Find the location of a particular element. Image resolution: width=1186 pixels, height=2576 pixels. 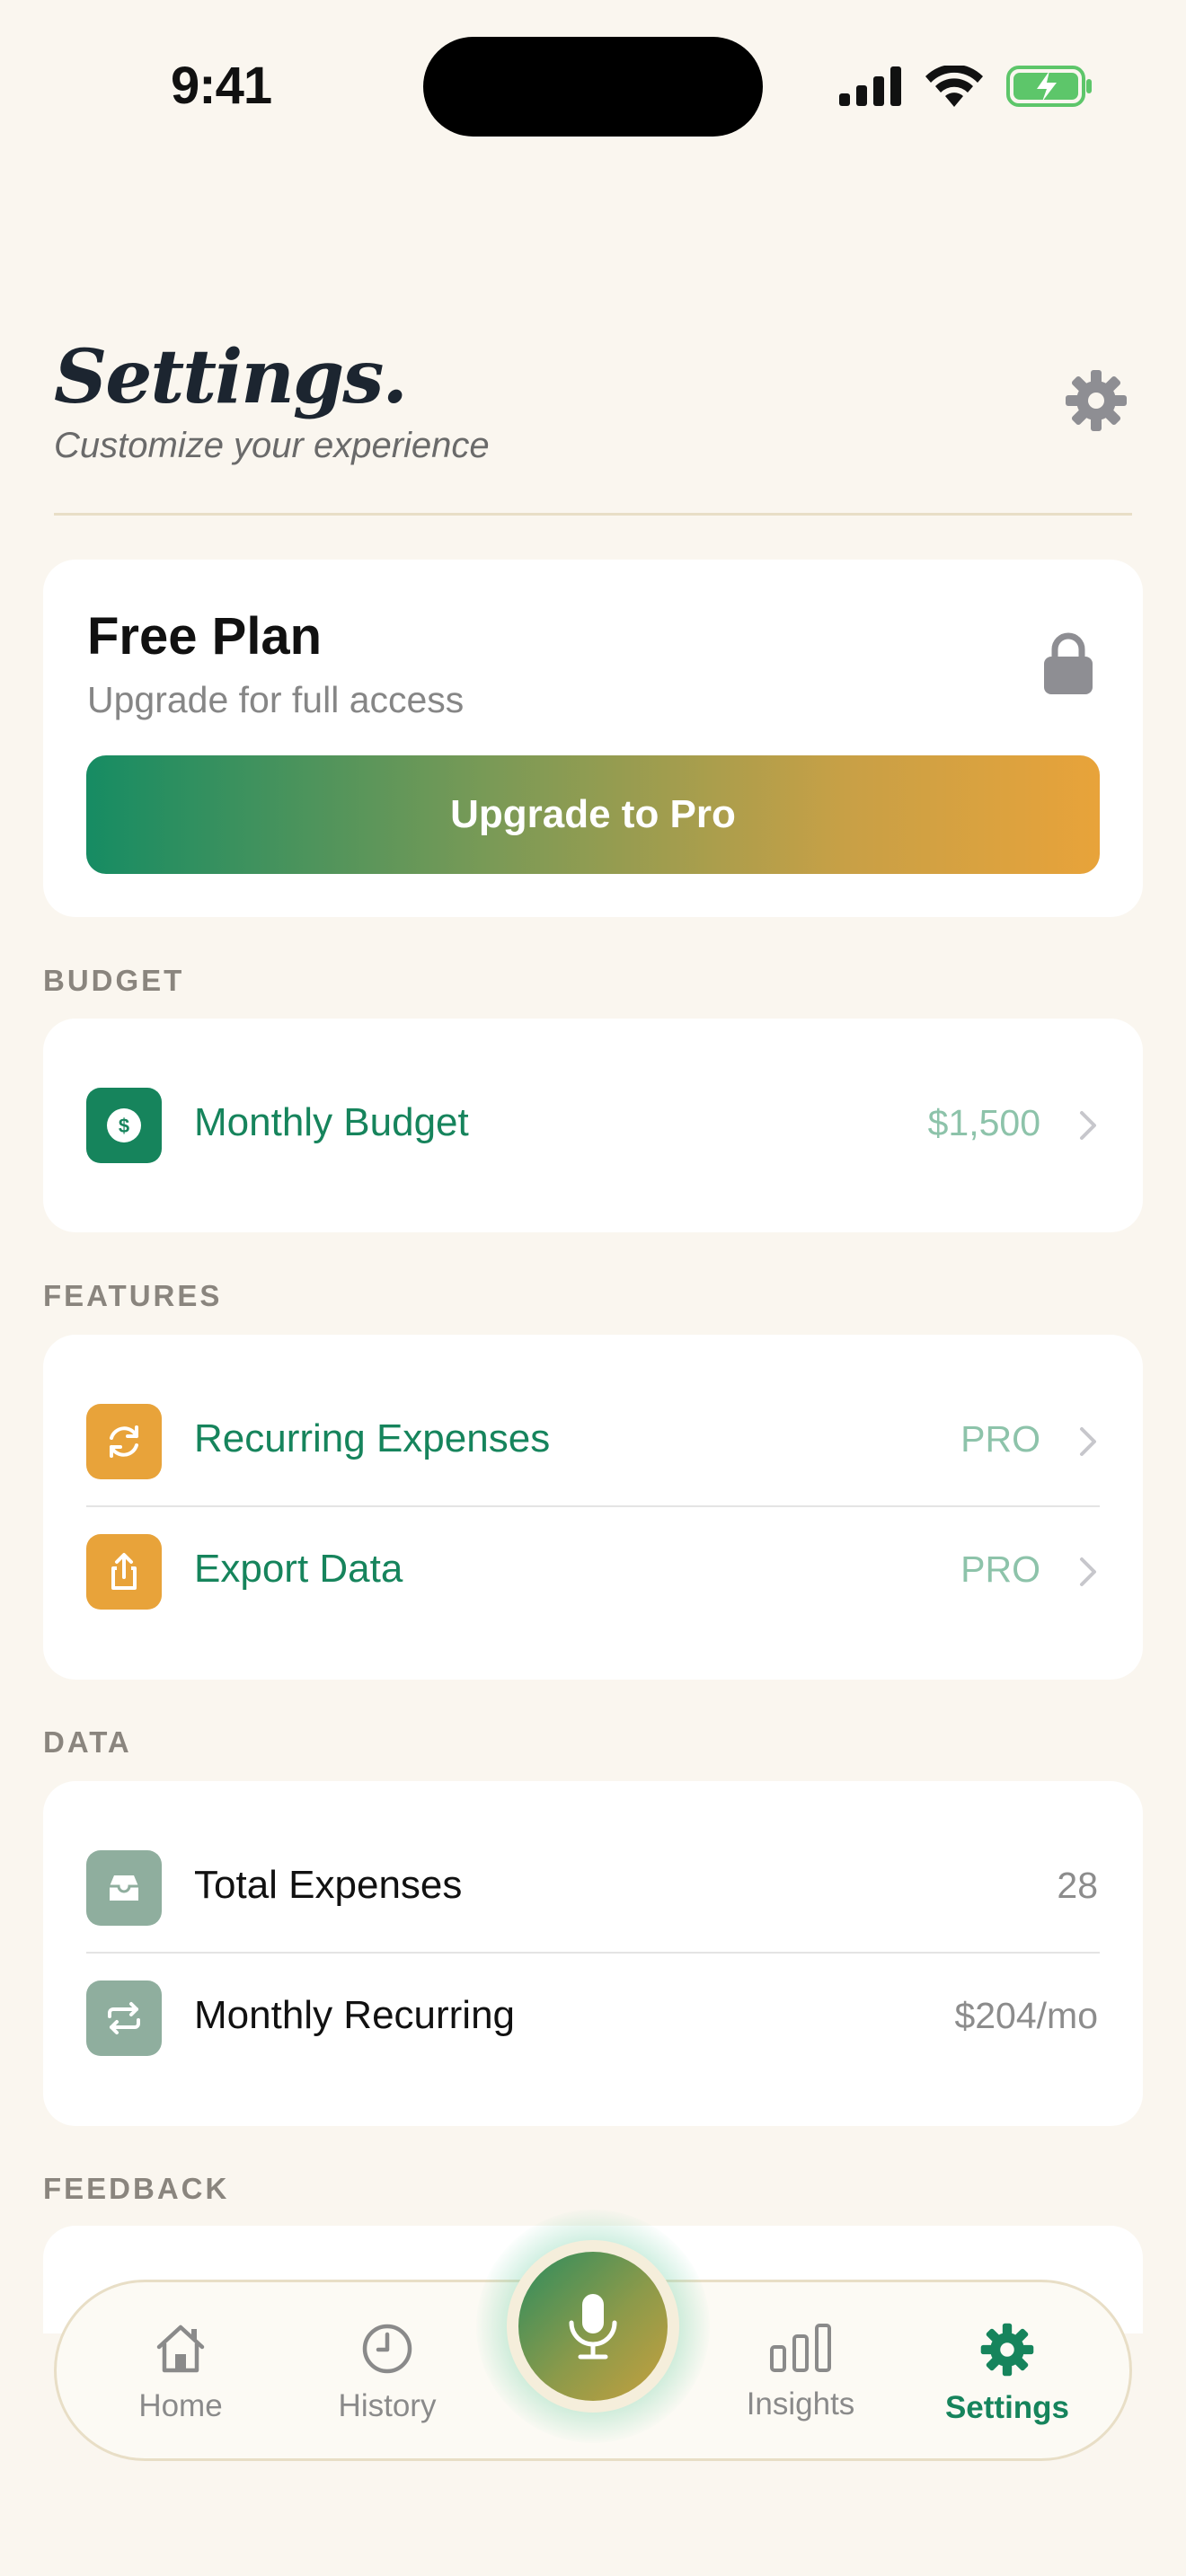

dynamic-island is located at coordinates (593, 87).